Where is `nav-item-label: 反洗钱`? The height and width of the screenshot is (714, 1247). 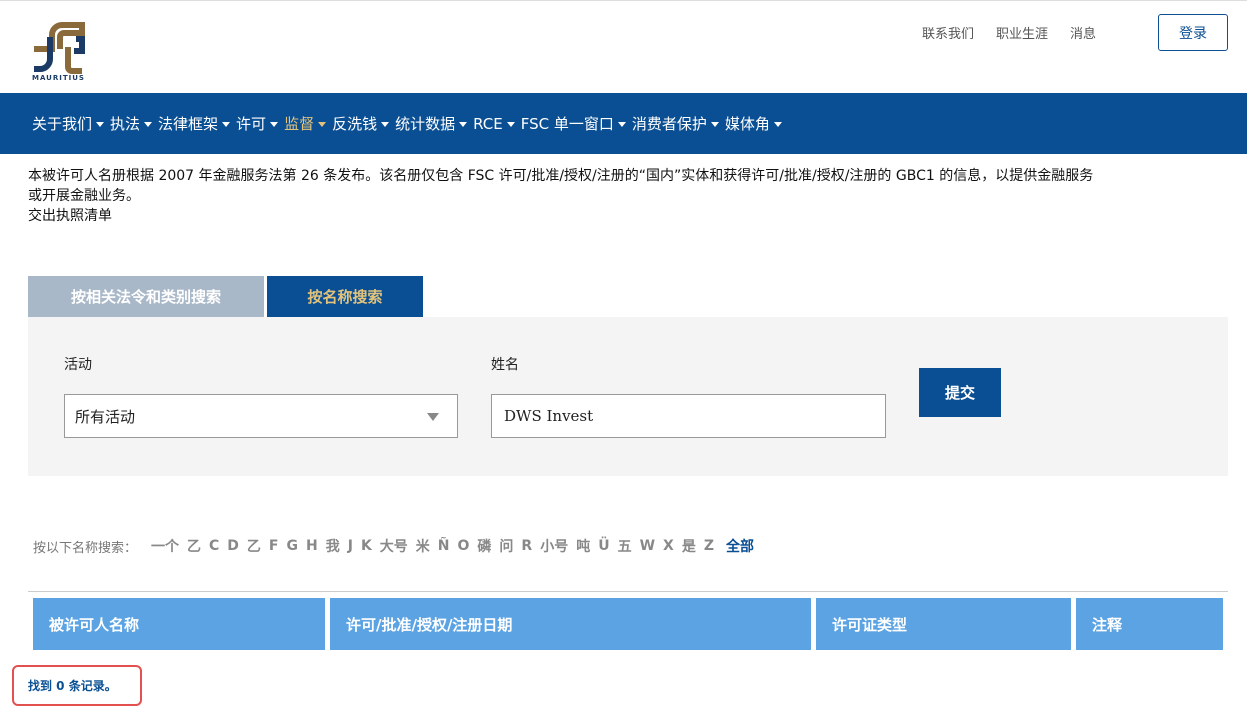 nav-item-label: 反洗钱 is located at coordinates (355, 124).